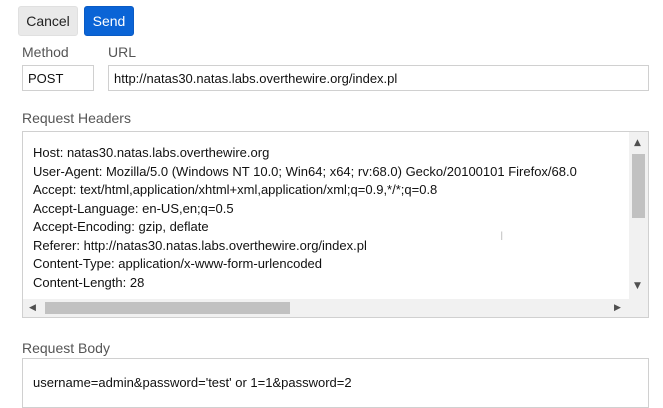 This screenshot has width=663, height=408. Describe the element at coordinates (48, 21) in the screenshot. I see `cancel-button: Cancel` at that location.